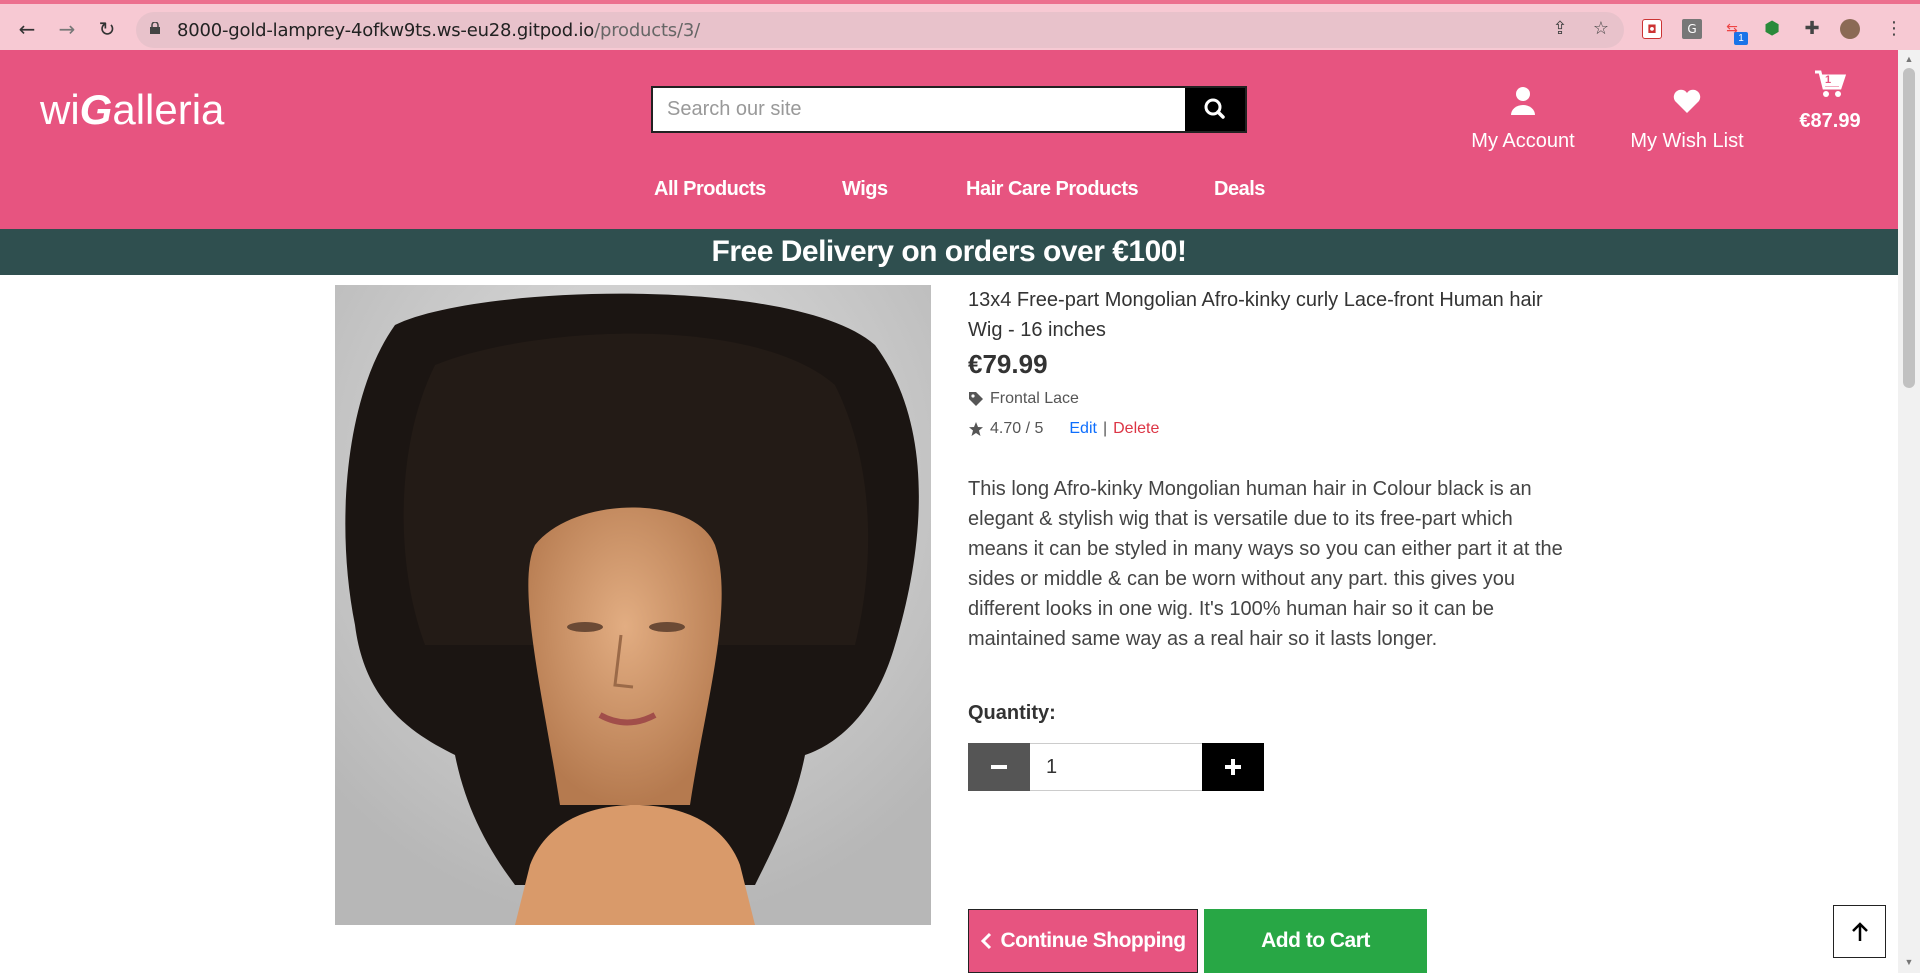 Image resolution: width=1920 pixels, height=973 pixels. Describe the element at coordinates (1116, 767) in the screenshot. I see `quantity-input` at that location.